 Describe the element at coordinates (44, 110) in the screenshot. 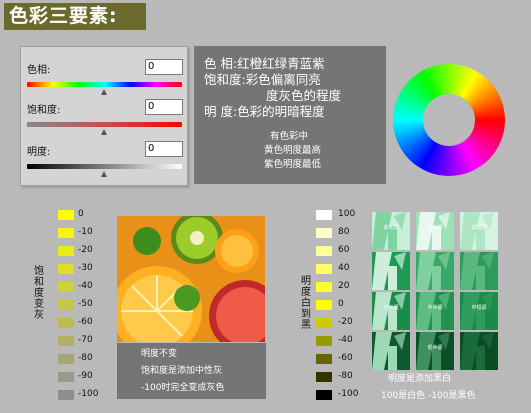

I see `saturation-label: 饱和度:` at that location.